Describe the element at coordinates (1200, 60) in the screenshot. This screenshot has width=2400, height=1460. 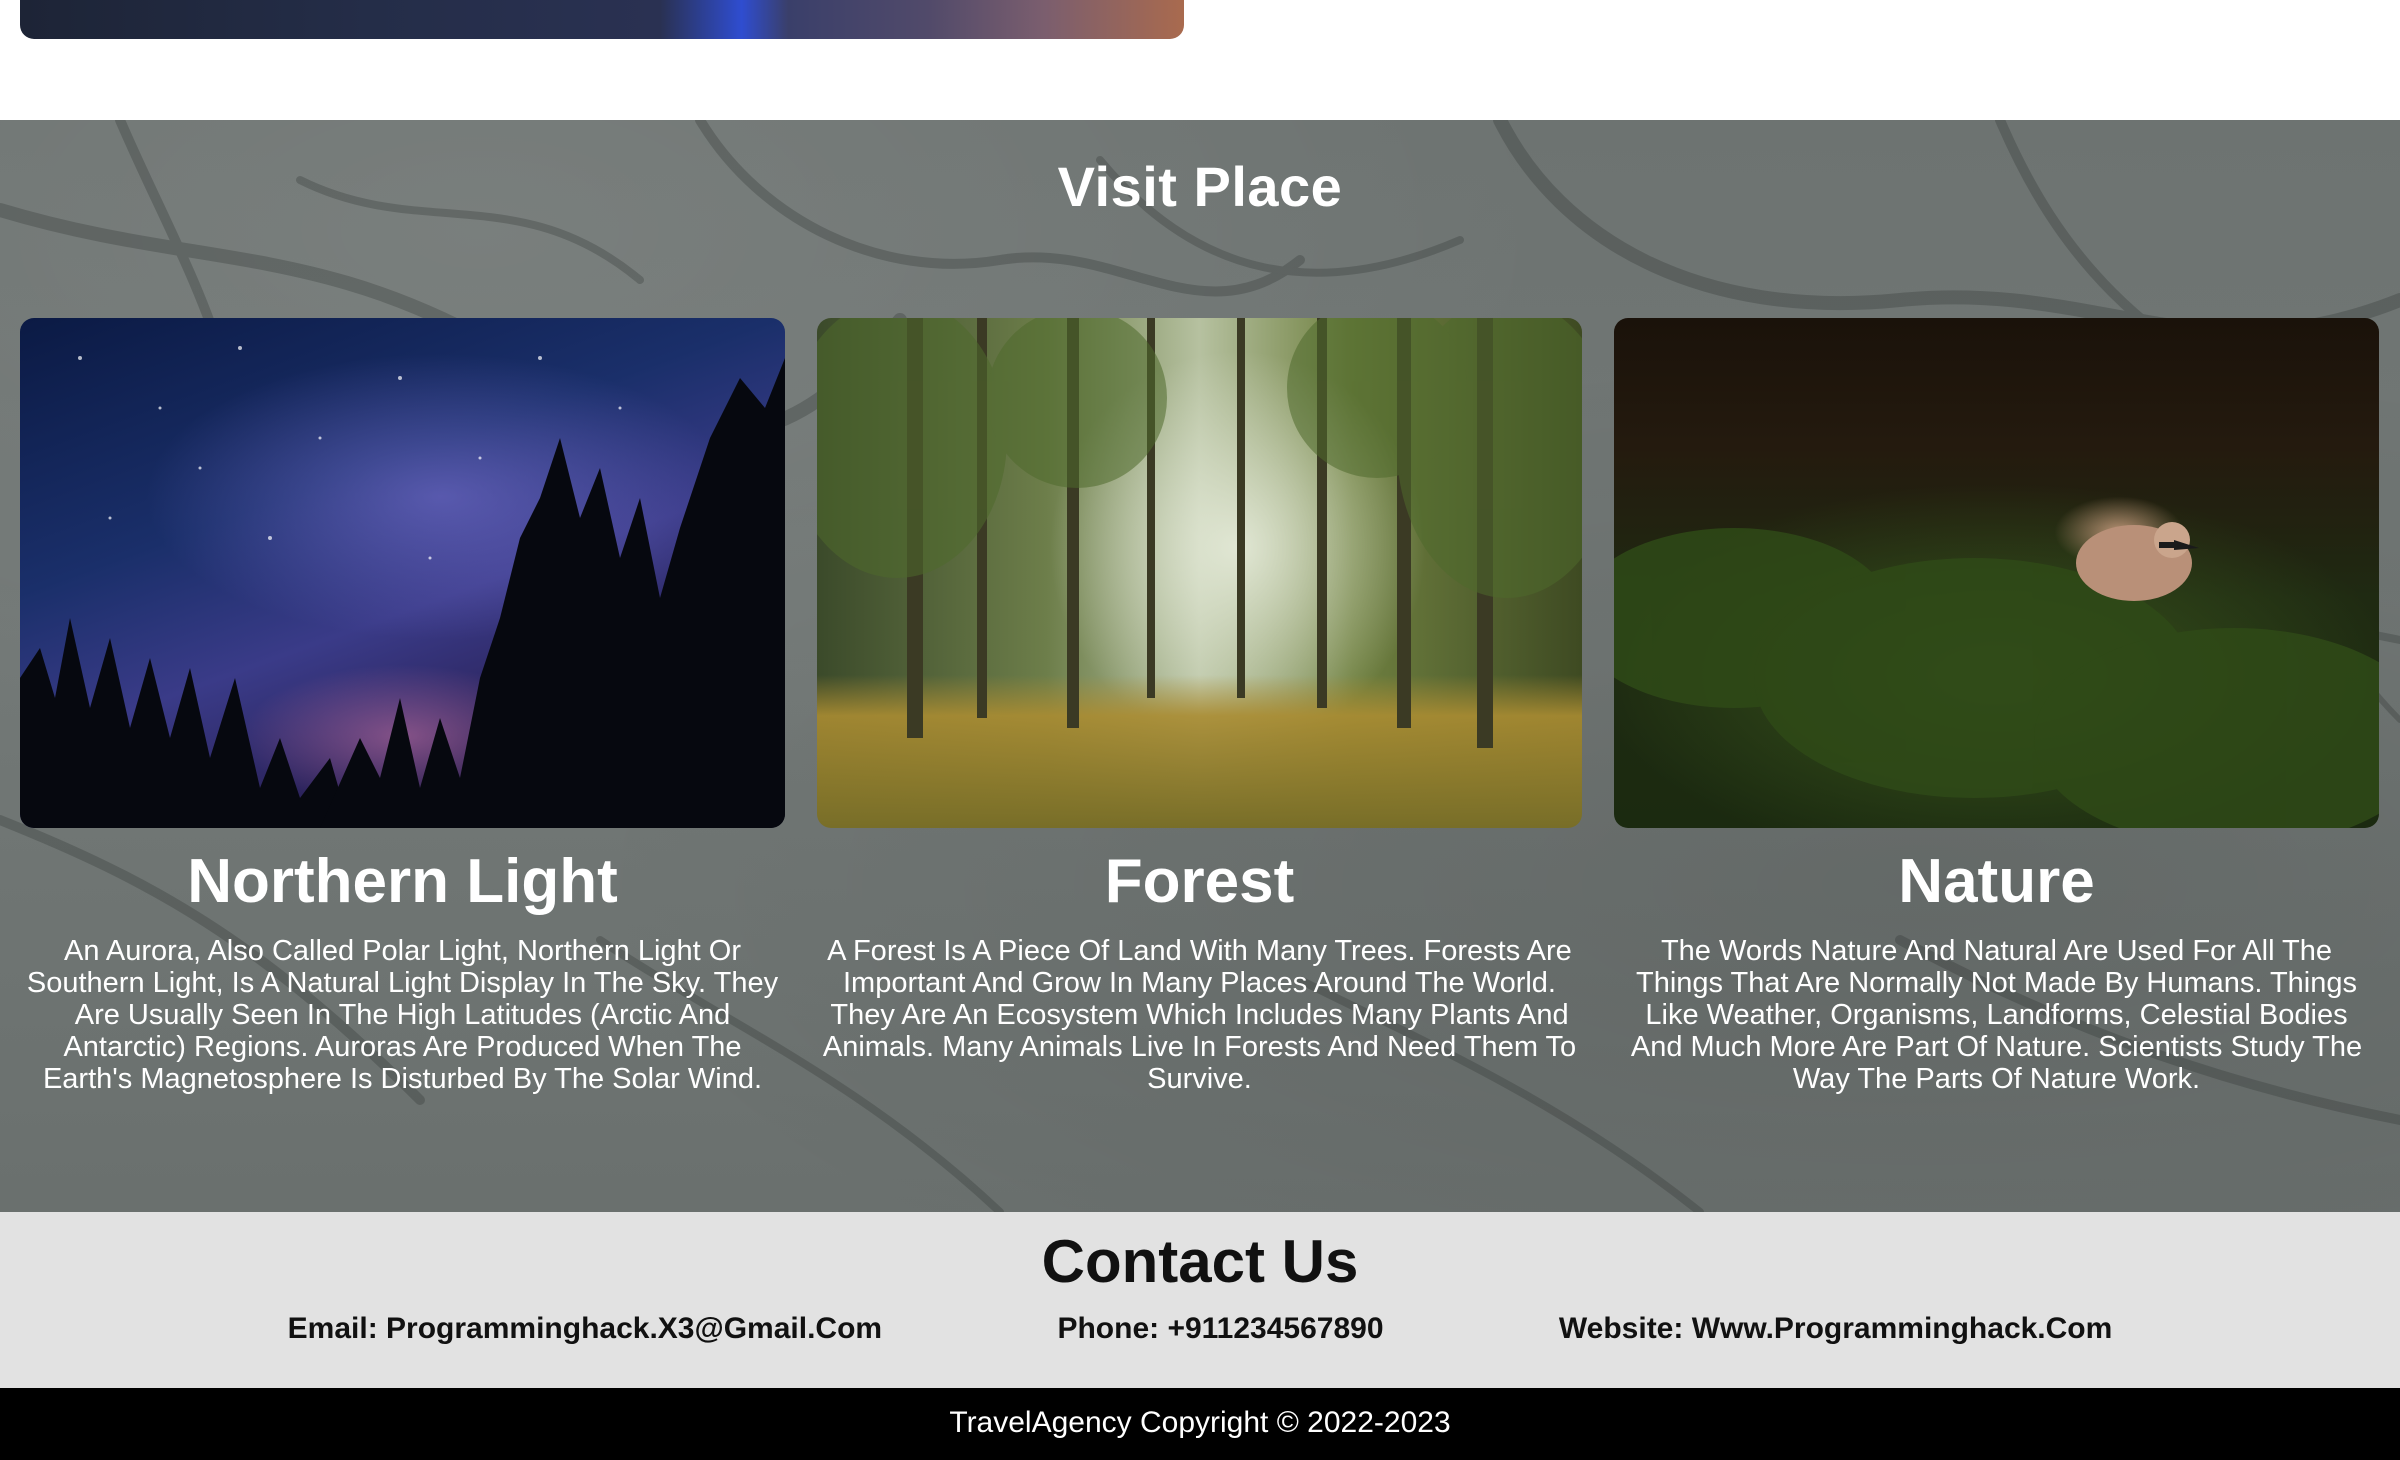
I see `top-strip` at that location.